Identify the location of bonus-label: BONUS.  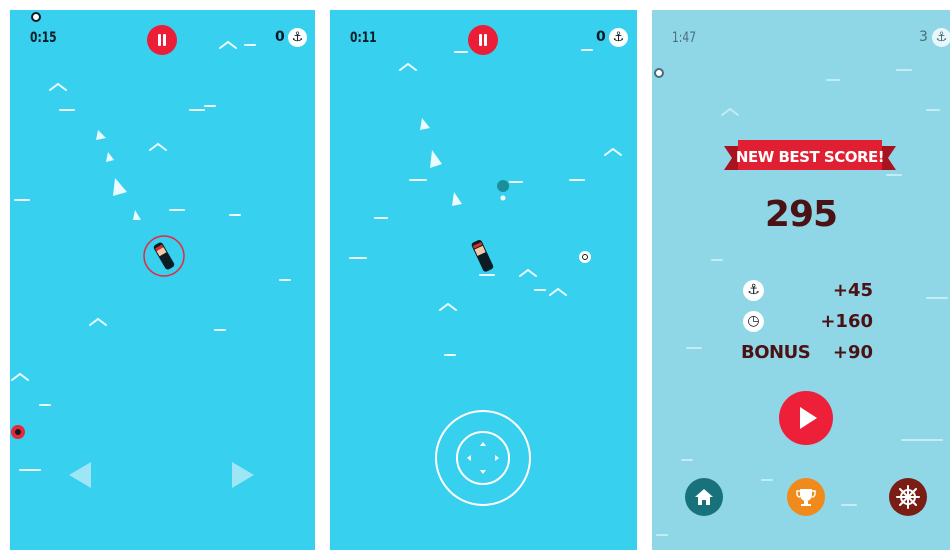
(776, 352).